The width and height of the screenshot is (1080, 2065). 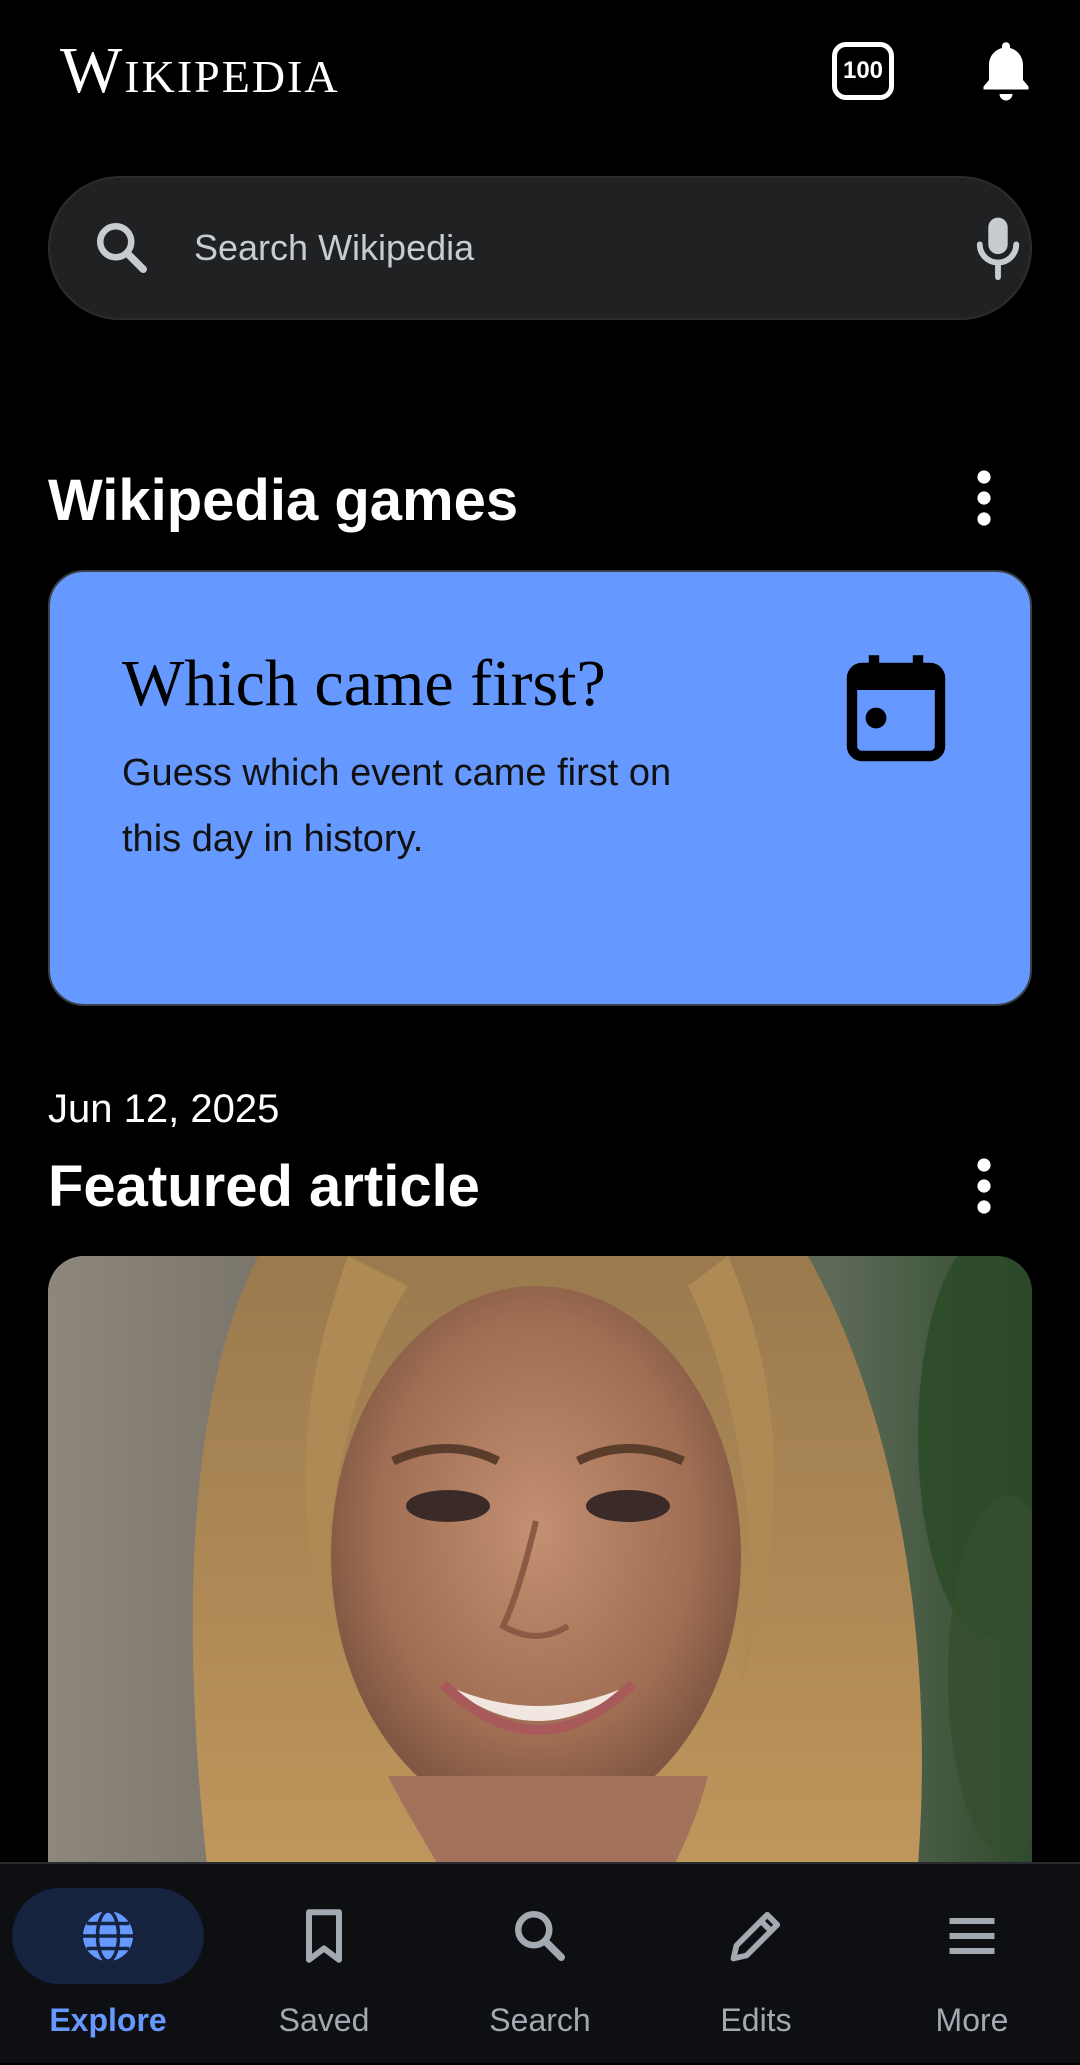 I want to click on nav-label-more: More, so click(x=972, y=2020).